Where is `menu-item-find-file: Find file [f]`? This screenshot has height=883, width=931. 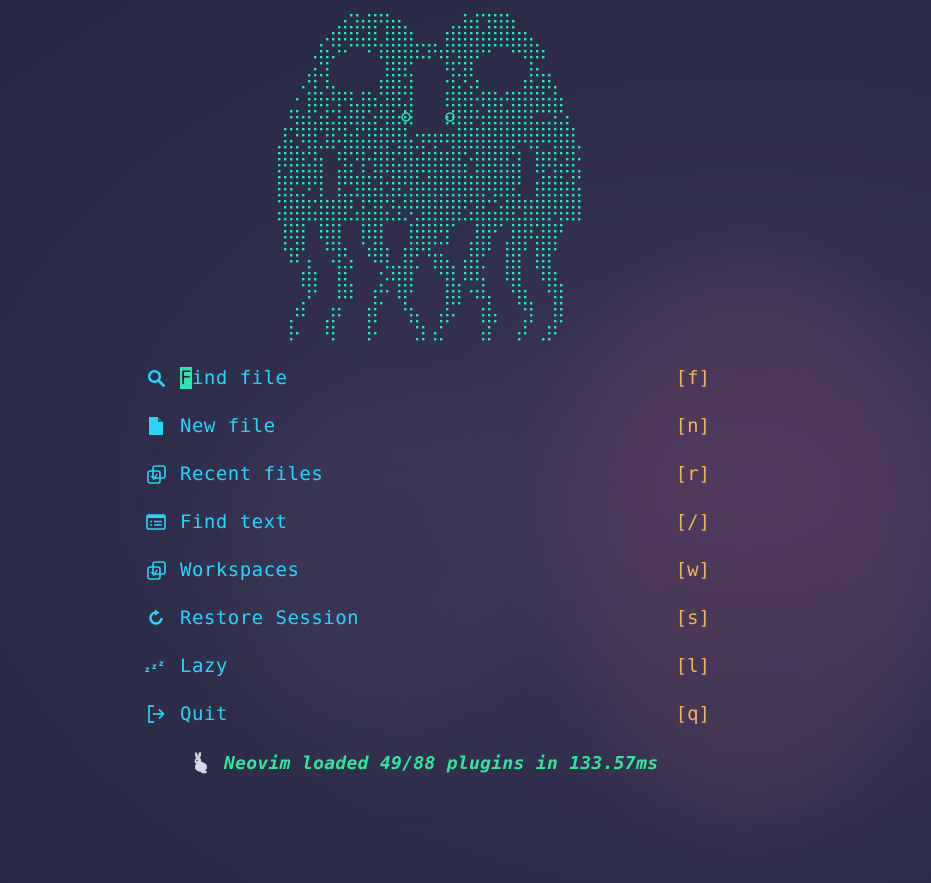
menu-item-find-file: Find file [f] is located at coordinates (427, 378).